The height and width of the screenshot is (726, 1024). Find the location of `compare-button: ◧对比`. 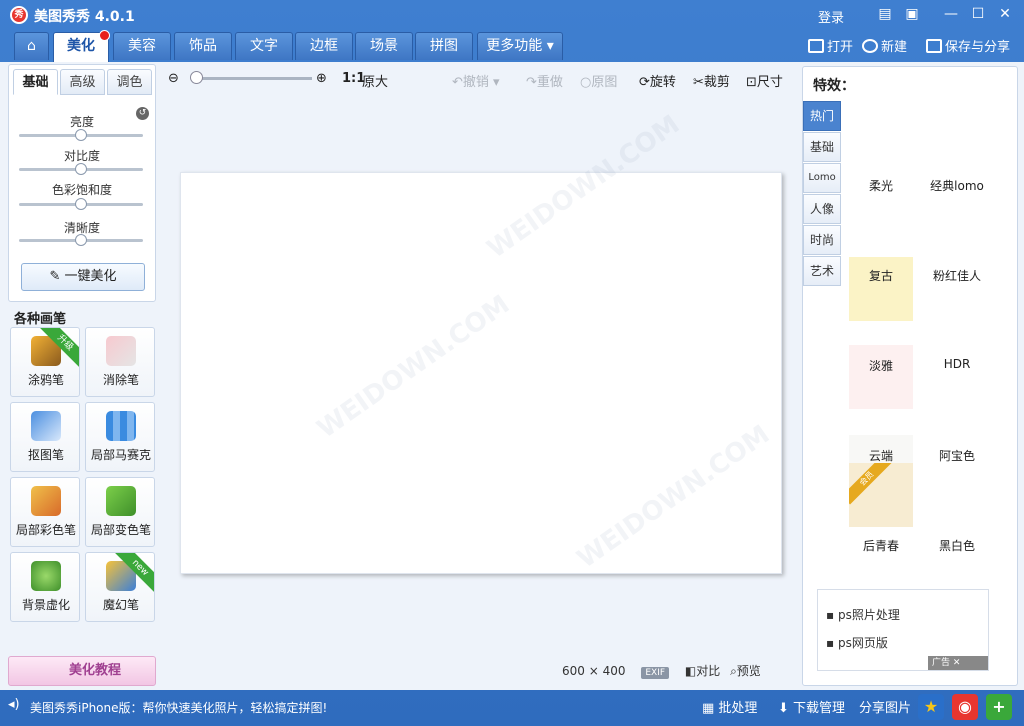

compare-button: ◧对比 is located at coordinates (702, 671).